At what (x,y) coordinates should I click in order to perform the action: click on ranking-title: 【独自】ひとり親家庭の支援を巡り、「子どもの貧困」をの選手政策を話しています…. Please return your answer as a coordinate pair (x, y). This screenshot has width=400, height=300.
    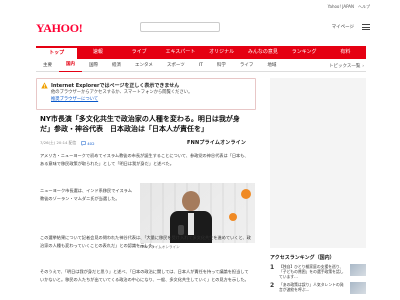
    Looking at the image, I should click on (311, 271).